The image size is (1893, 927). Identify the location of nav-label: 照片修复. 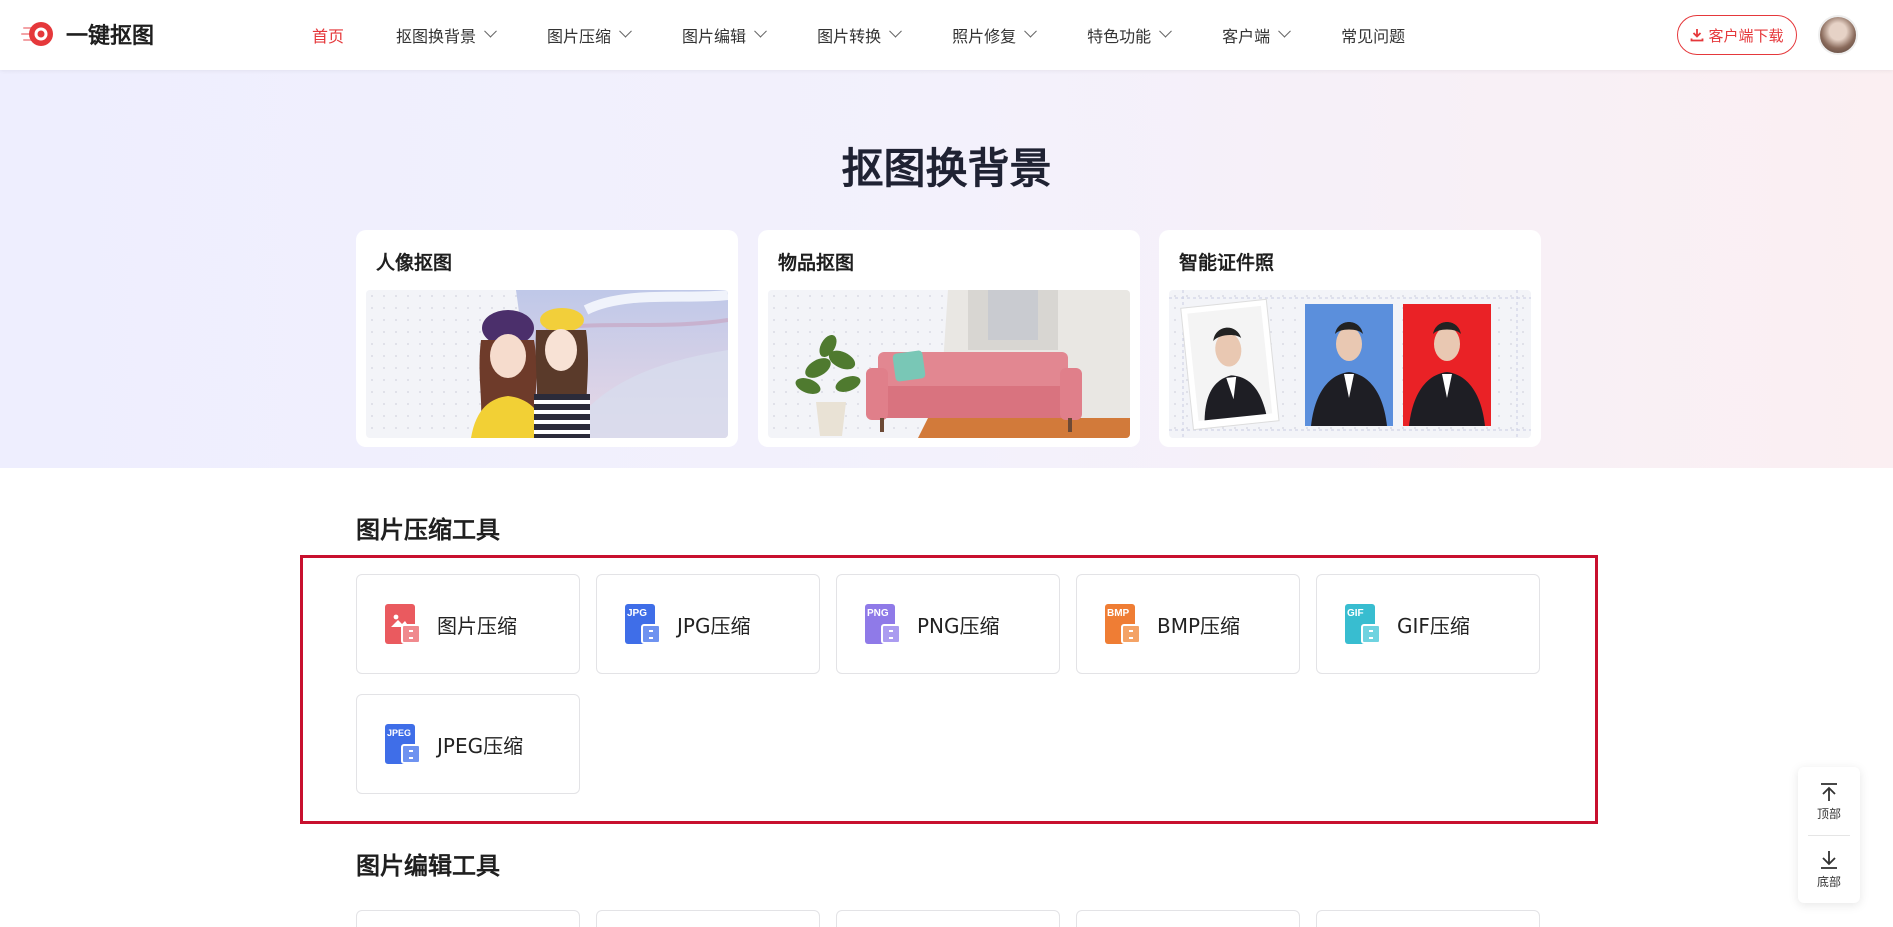
(984, 36).